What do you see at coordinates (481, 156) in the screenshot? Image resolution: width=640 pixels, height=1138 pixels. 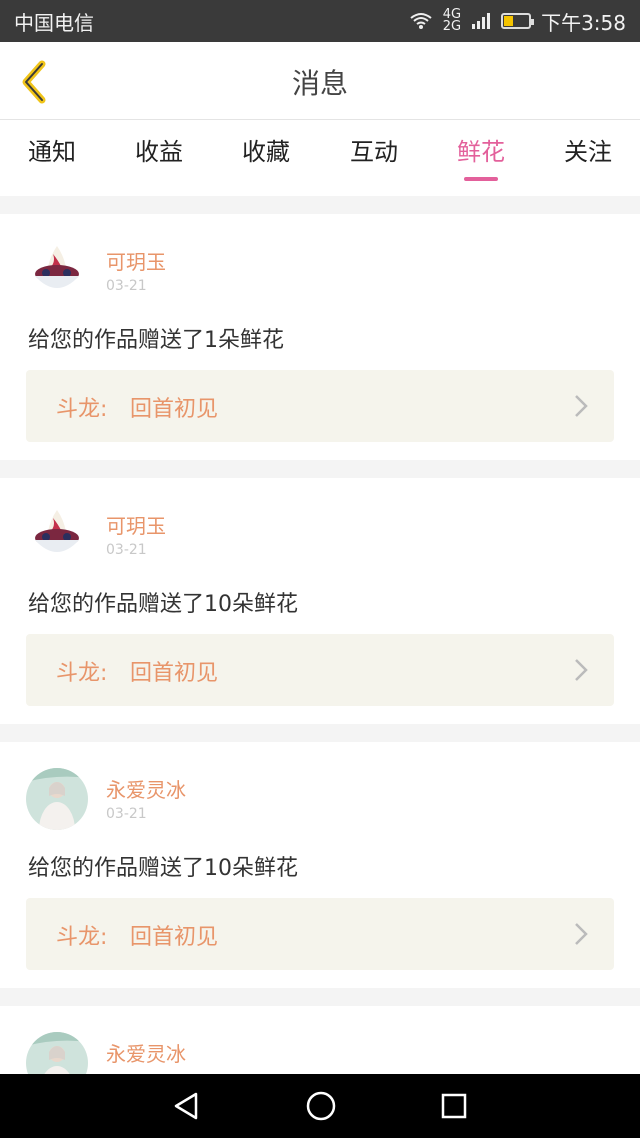 I see `tab-flowers: 鲜花` at bounding box center [481, 156].